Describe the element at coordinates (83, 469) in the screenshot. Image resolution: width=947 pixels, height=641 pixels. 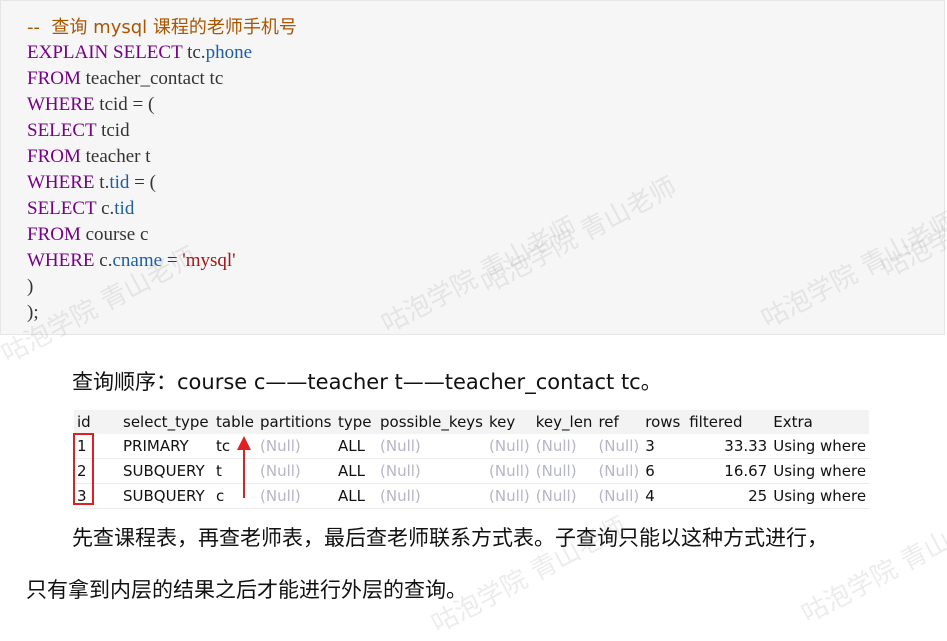
I see `id-column-highlight-box` at that location.